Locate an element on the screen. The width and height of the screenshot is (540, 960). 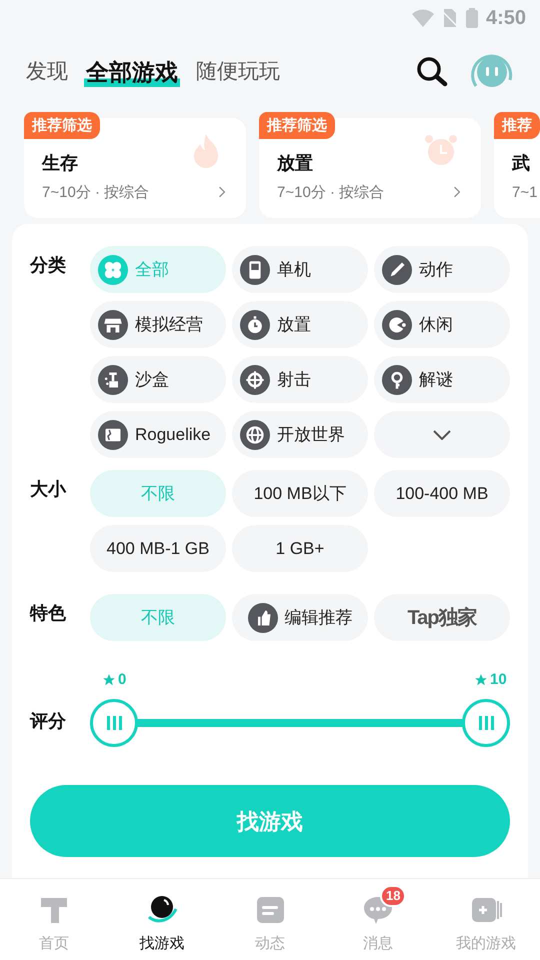
unread-badge: 18 is located at coordinates (393, 896).